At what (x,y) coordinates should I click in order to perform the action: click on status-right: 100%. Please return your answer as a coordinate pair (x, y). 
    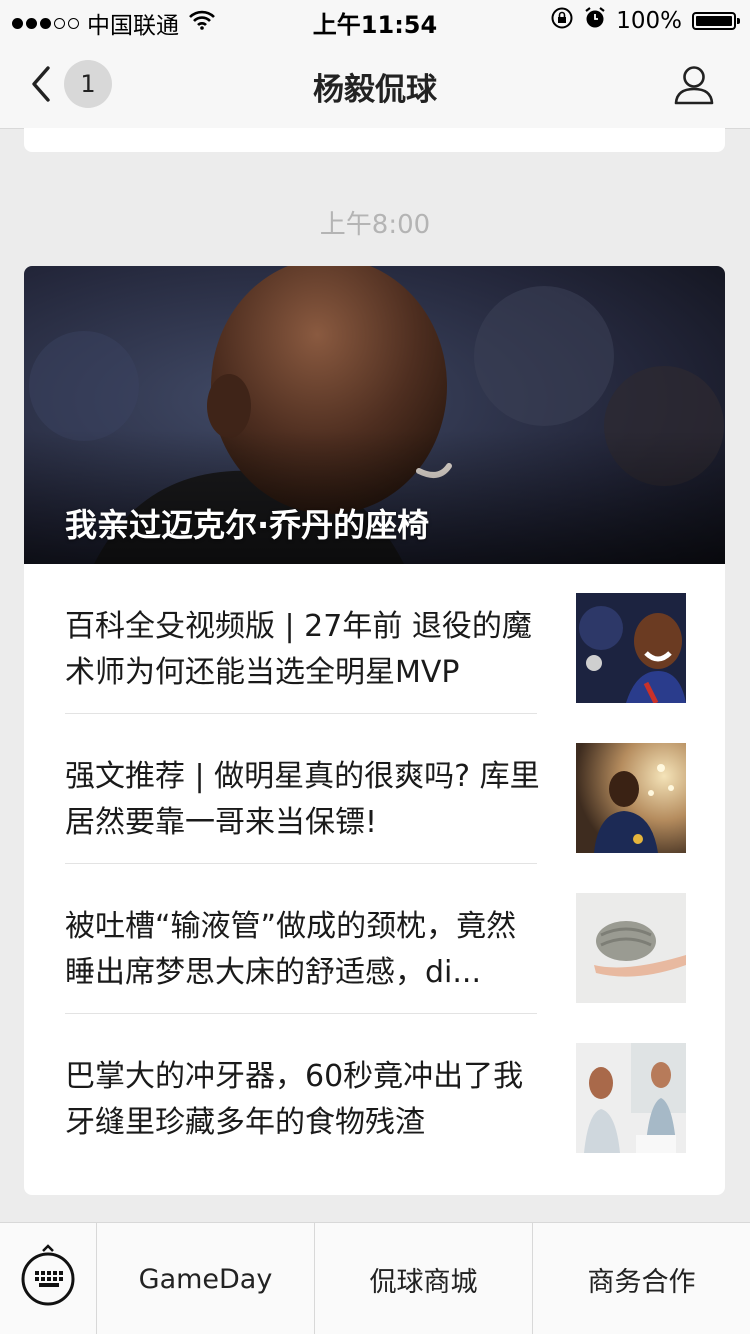
    Looking at the image, I should click on (645, 21).